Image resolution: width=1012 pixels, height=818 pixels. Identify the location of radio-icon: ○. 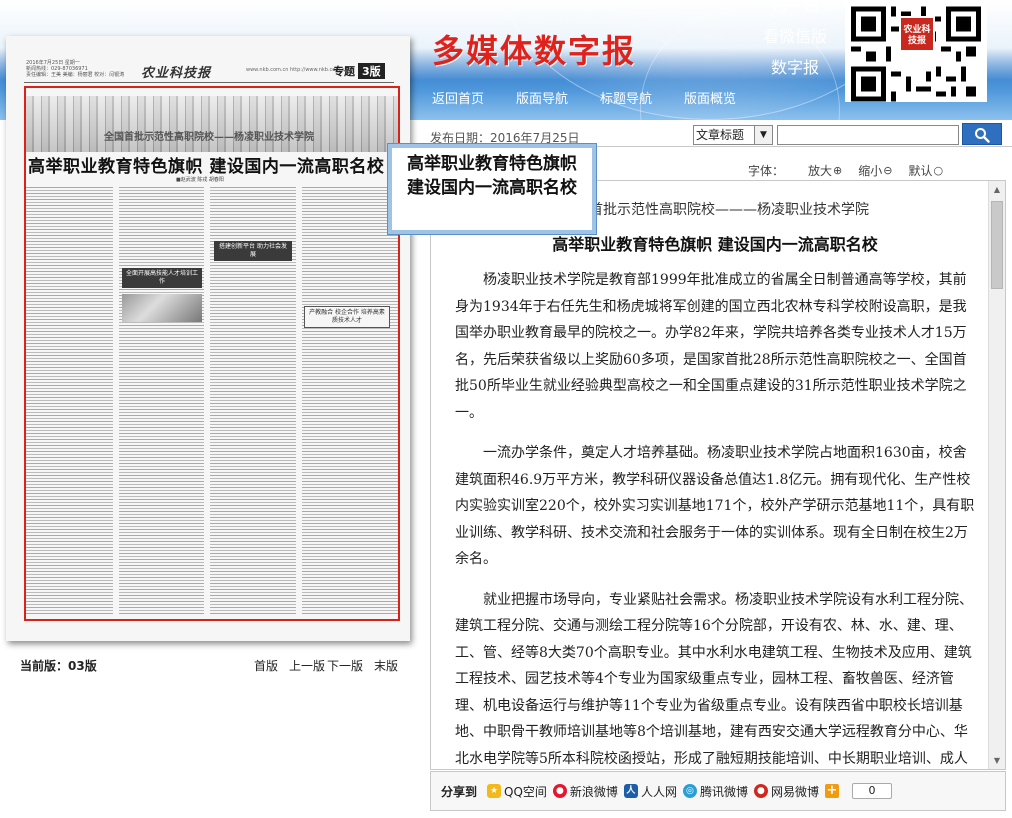
(938, 170).